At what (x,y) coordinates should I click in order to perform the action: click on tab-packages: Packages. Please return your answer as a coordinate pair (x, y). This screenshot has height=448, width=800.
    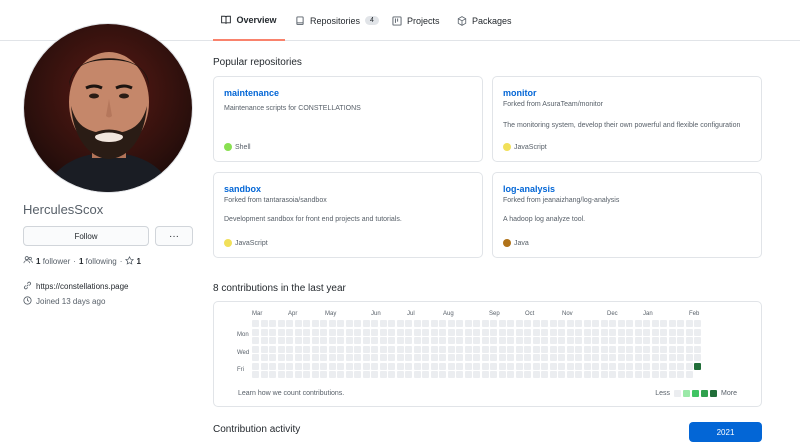
    Looking at the image, I should click on (484, 20).